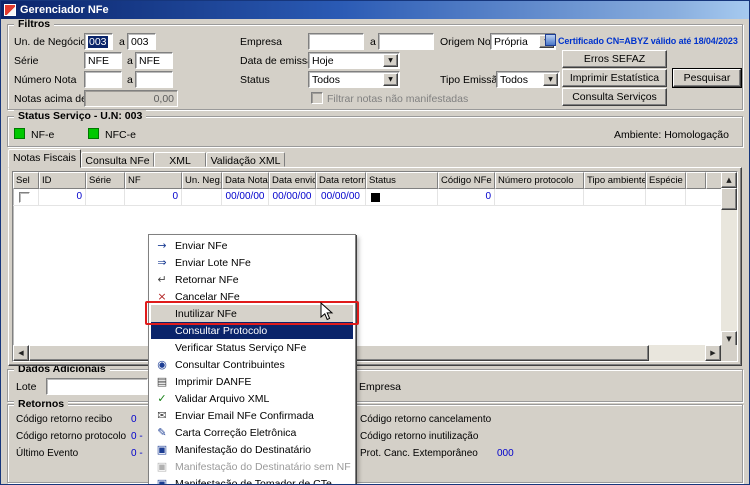  I want to click on retorno-recibo-label: Código retorno recibo, so click(64, 419).